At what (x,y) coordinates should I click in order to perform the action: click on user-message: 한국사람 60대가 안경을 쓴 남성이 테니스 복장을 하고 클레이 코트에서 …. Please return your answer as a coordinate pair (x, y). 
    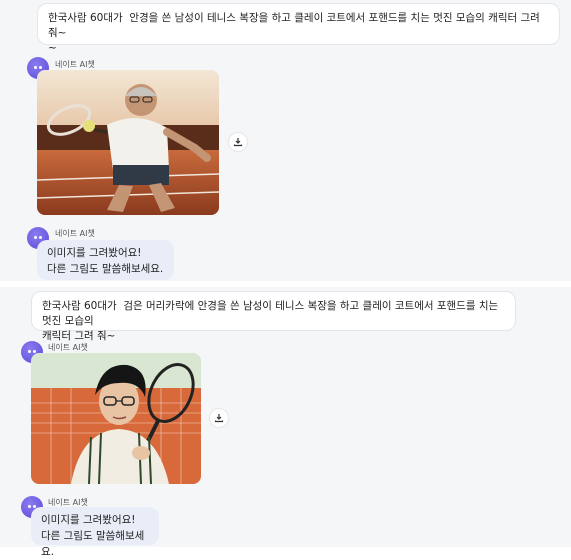
    Looking at the image, I should click on (298, 28).